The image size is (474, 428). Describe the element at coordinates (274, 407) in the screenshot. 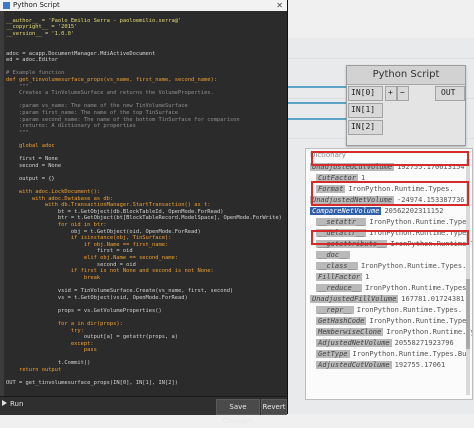

I see `revert-button: Revert` at that location.